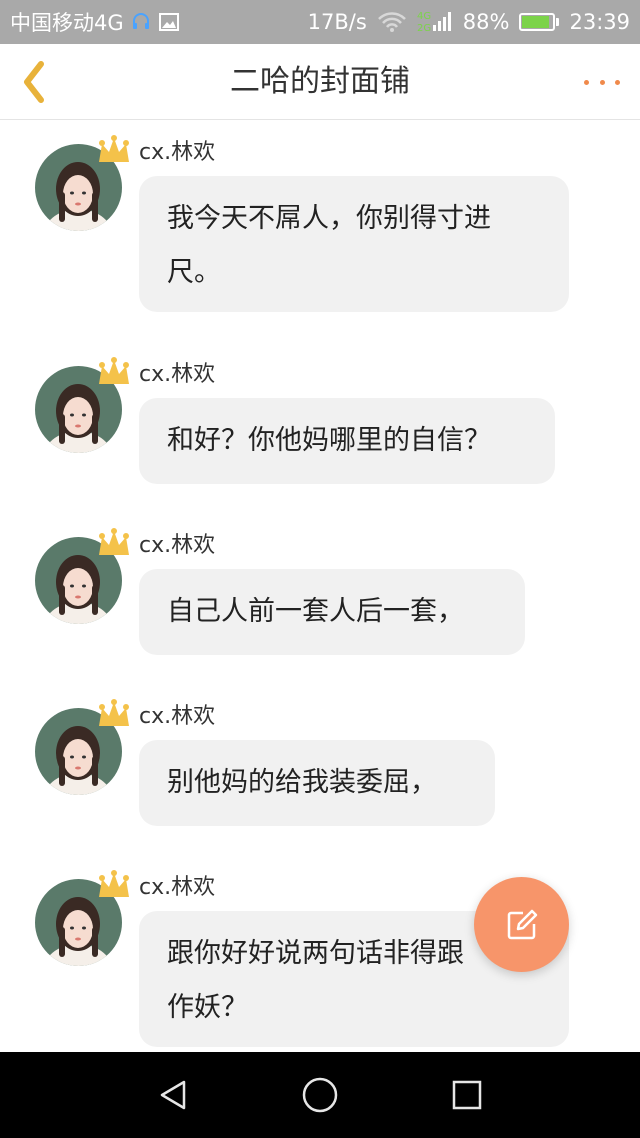 The image size is (640, 1138). I want to click on message-bubble: 自己人前一套人后一套，, so click(332, 612).